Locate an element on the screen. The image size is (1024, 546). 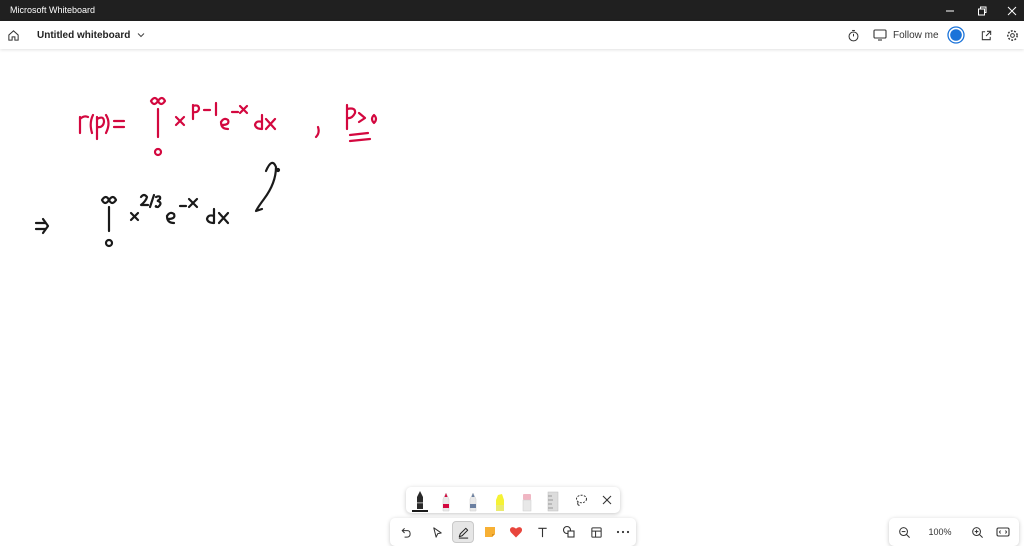
eraser-icon is located at coordinates (527, 503).